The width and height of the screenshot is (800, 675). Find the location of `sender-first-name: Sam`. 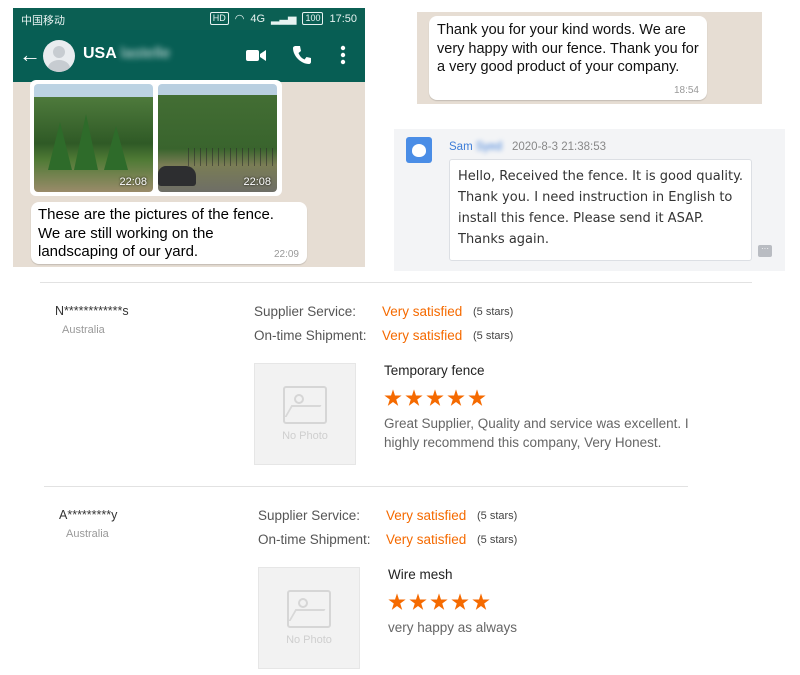

sender-first-name: Sam is located at coordinates (461, 147).